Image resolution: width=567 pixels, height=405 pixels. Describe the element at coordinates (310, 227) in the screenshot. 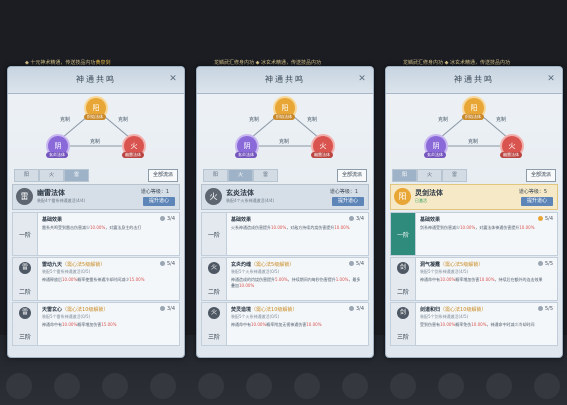

I see `tier-desc-part: ，对敌方持续灼烧伤害提升` at that location.